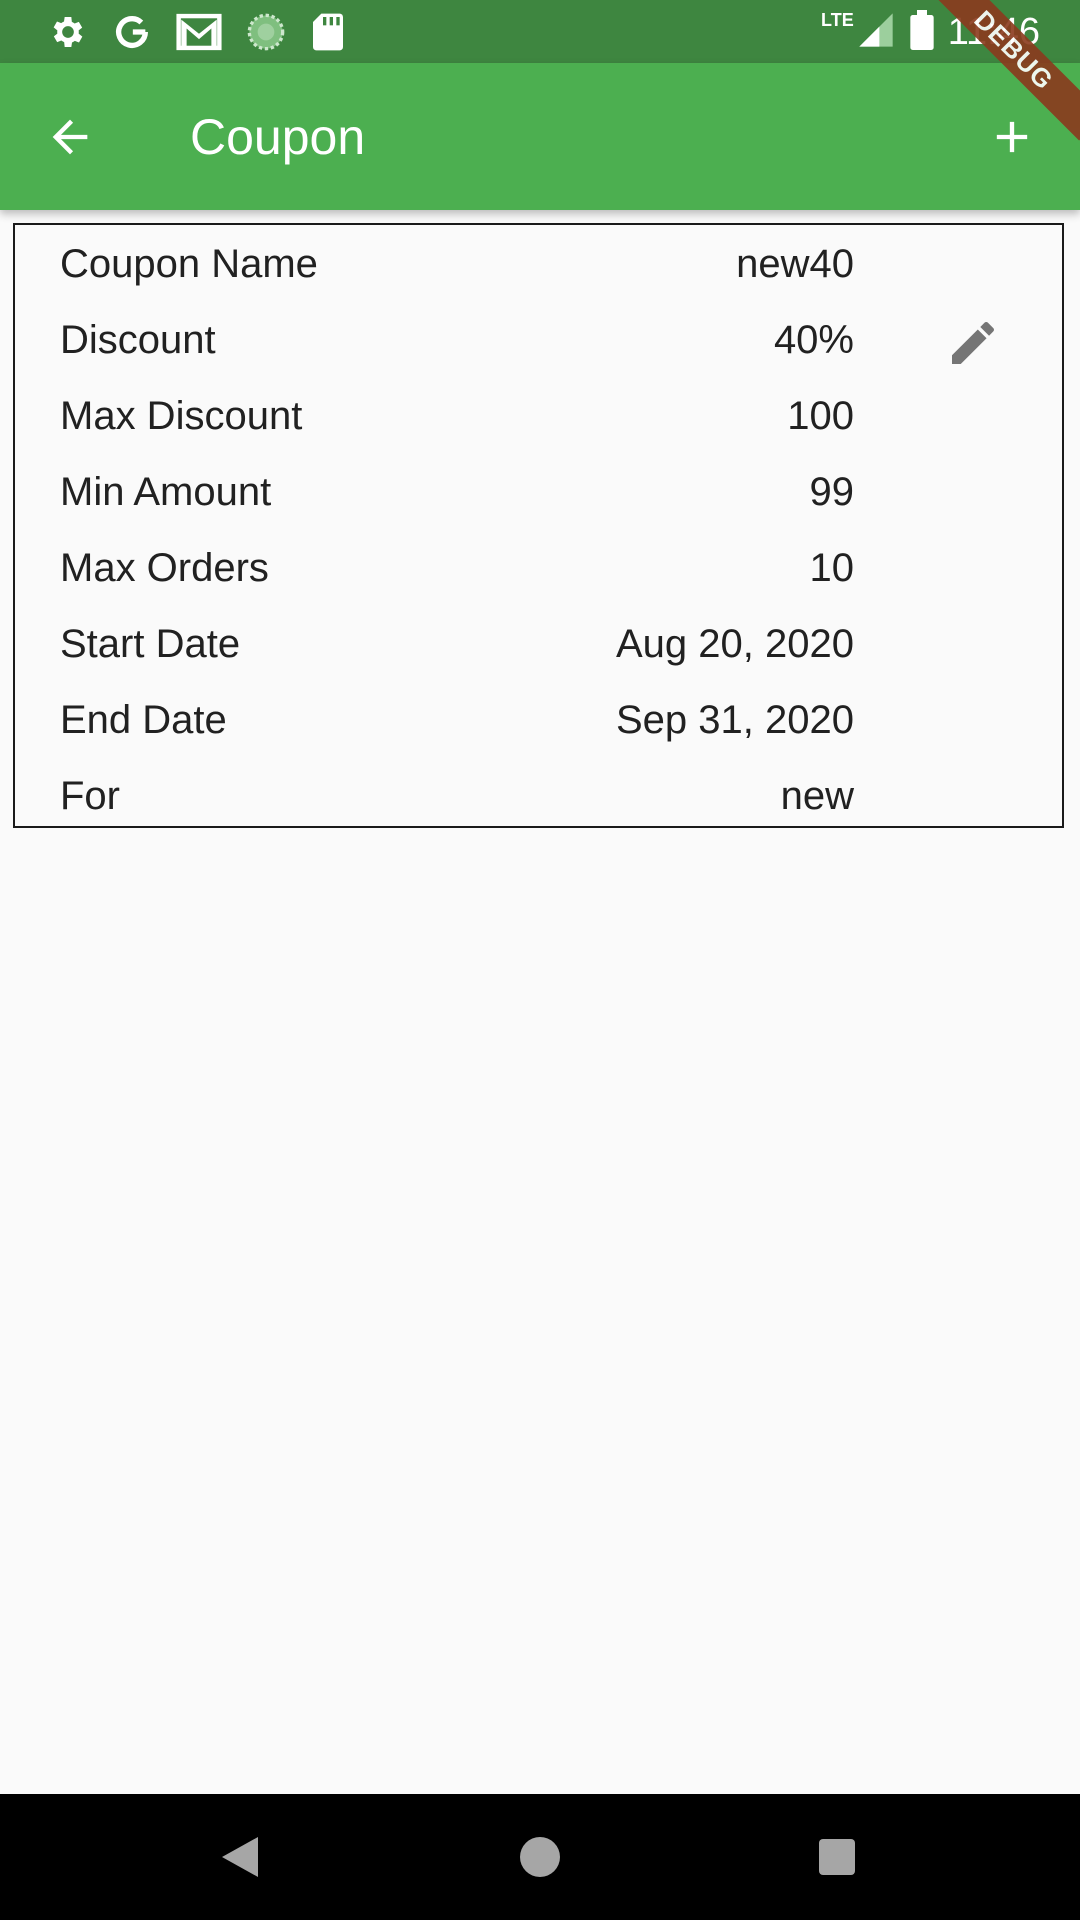 The width and height of the screenshot is (1080, 1920). What do you see at coordinates (837, 19) in the screenshot?
I see `lte-label: LTE` at bounding box center [837, 19].